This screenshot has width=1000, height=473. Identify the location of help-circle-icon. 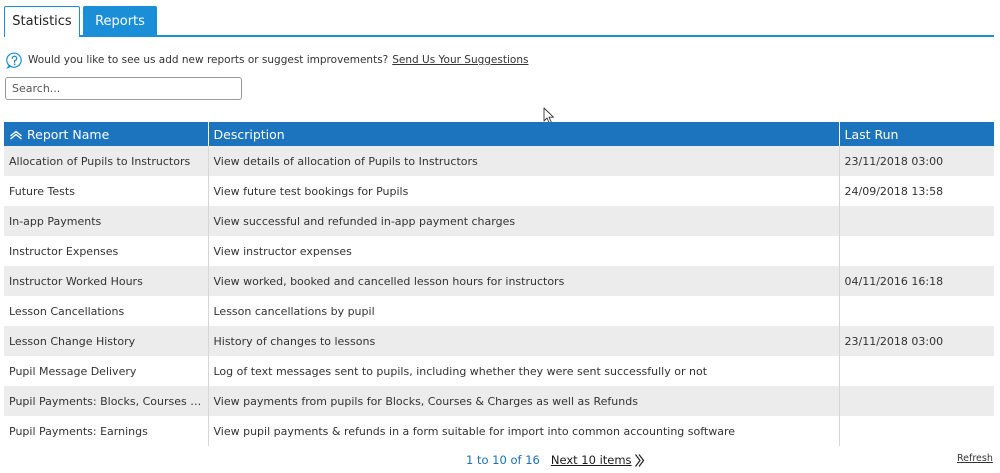
(14, 60).